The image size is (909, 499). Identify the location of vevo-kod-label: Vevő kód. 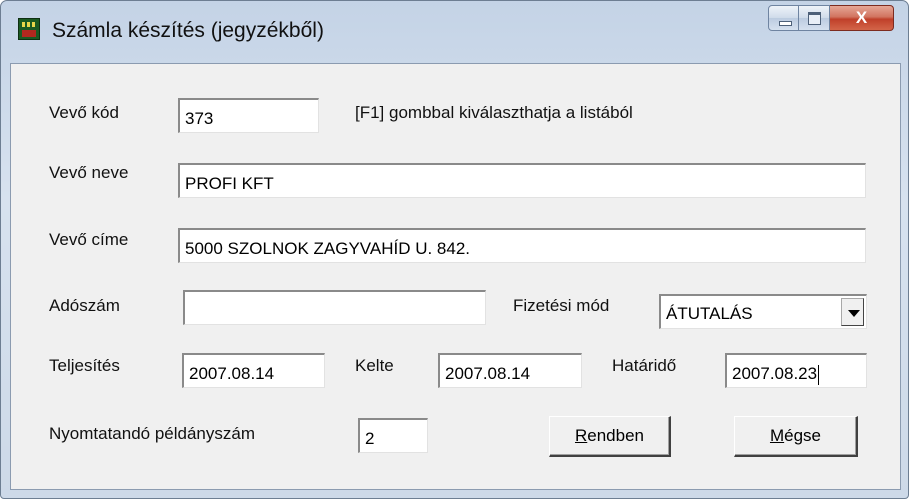
(84, 112).